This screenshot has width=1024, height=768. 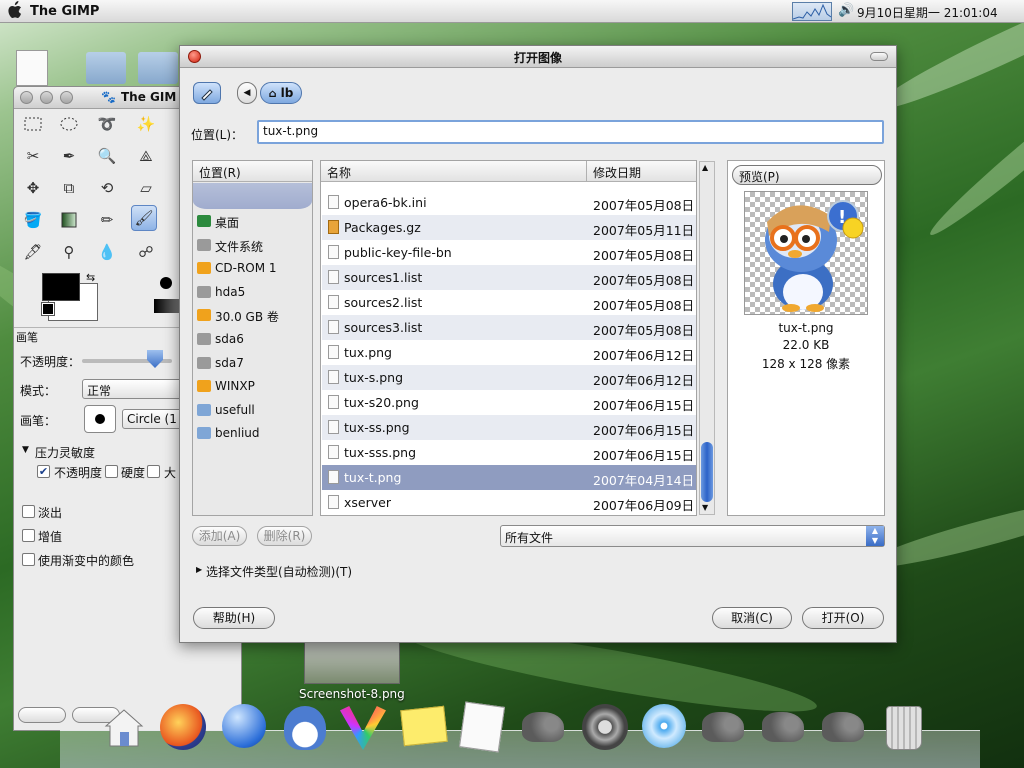 I want to click on foreground-color-swatch, so click(x=61, y=287).